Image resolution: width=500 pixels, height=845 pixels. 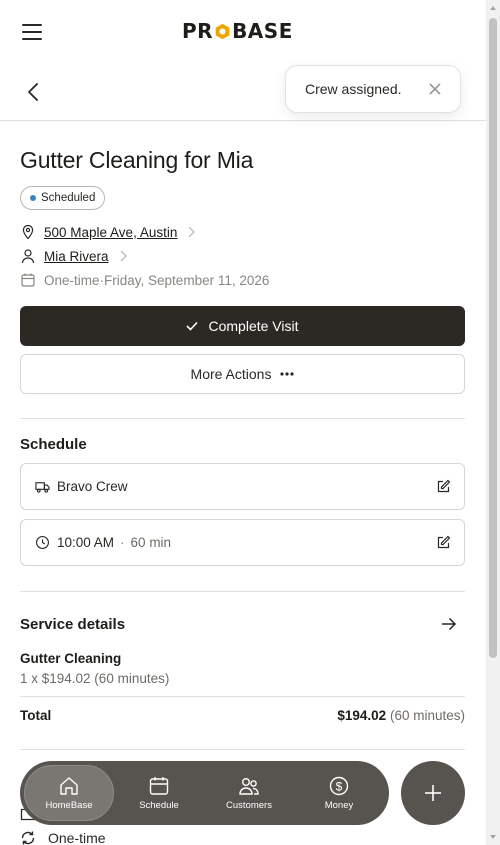 What do you see at coordinates (192, 326) in the screenshot?
I see `checkmark-icon` at bounding box center [192, 326].